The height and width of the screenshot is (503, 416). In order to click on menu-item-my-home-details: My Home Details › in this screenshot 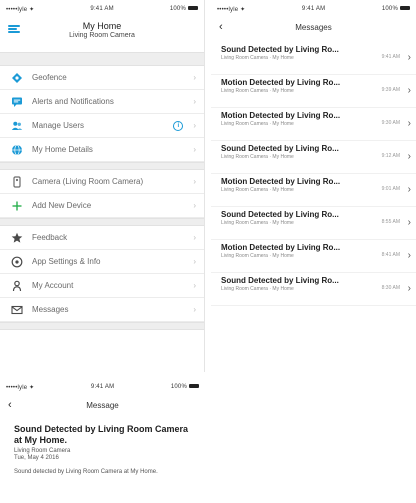, I will do `click(102, 150)`.